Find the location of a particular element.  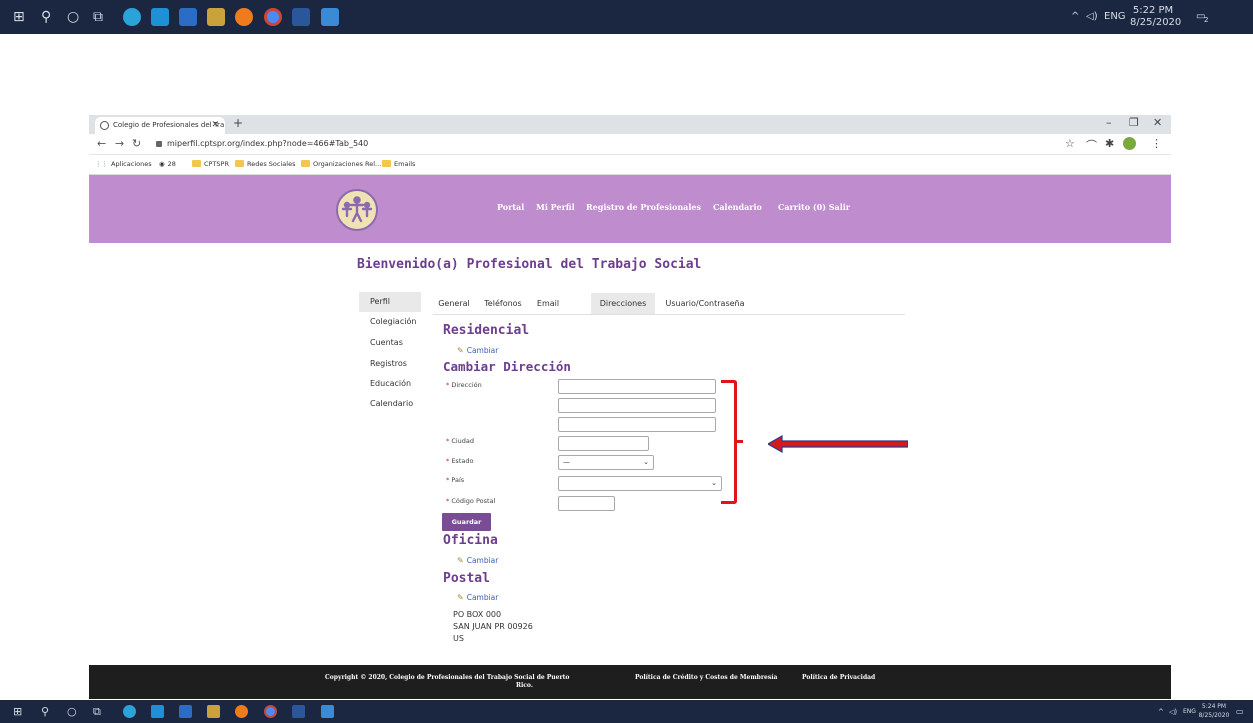

apps-grid-icon: ⋮⋮ is located at coordinates (101, 164).